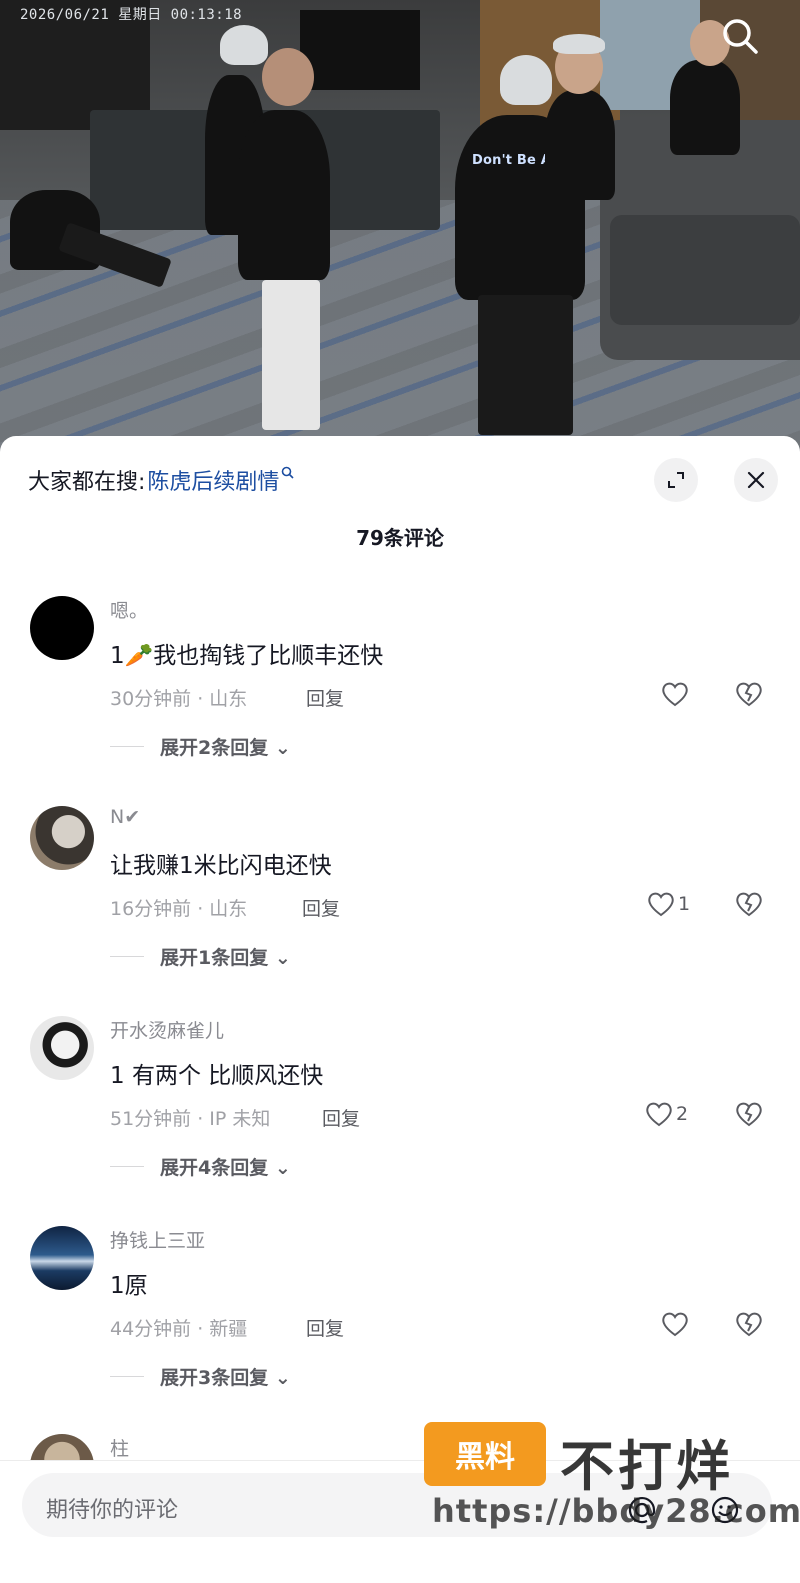 The width and height of the screenshot is (800, 1583). Describe the element at coordinates (214, 958) in the screenshot. I see `expand-replies-label: 展开1条回复` at that location.